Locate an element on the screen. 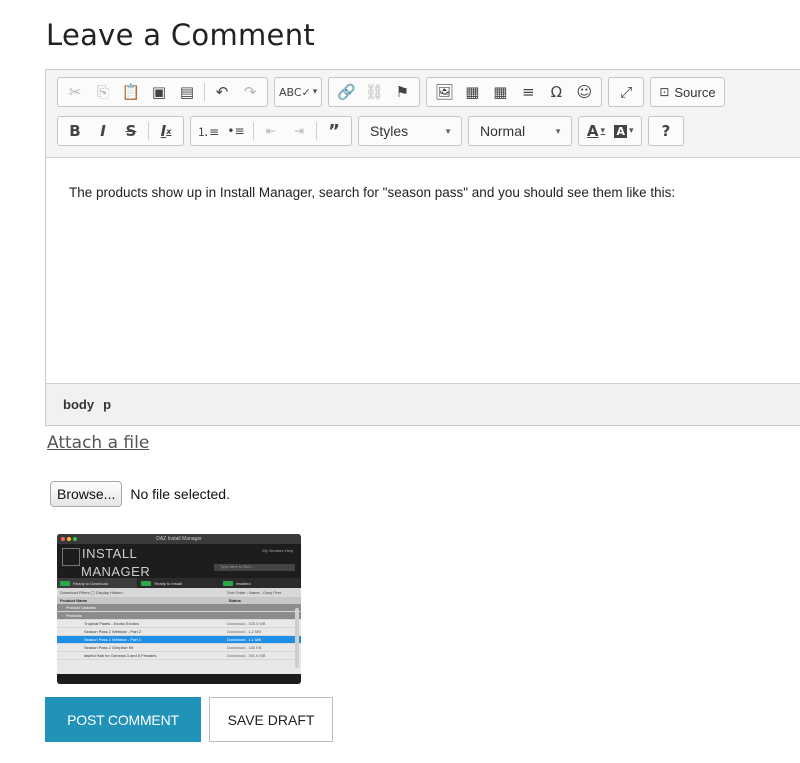 This screenshot has height=763, width=800. cut-icon: ✂ is located at coordinates (75, 92).